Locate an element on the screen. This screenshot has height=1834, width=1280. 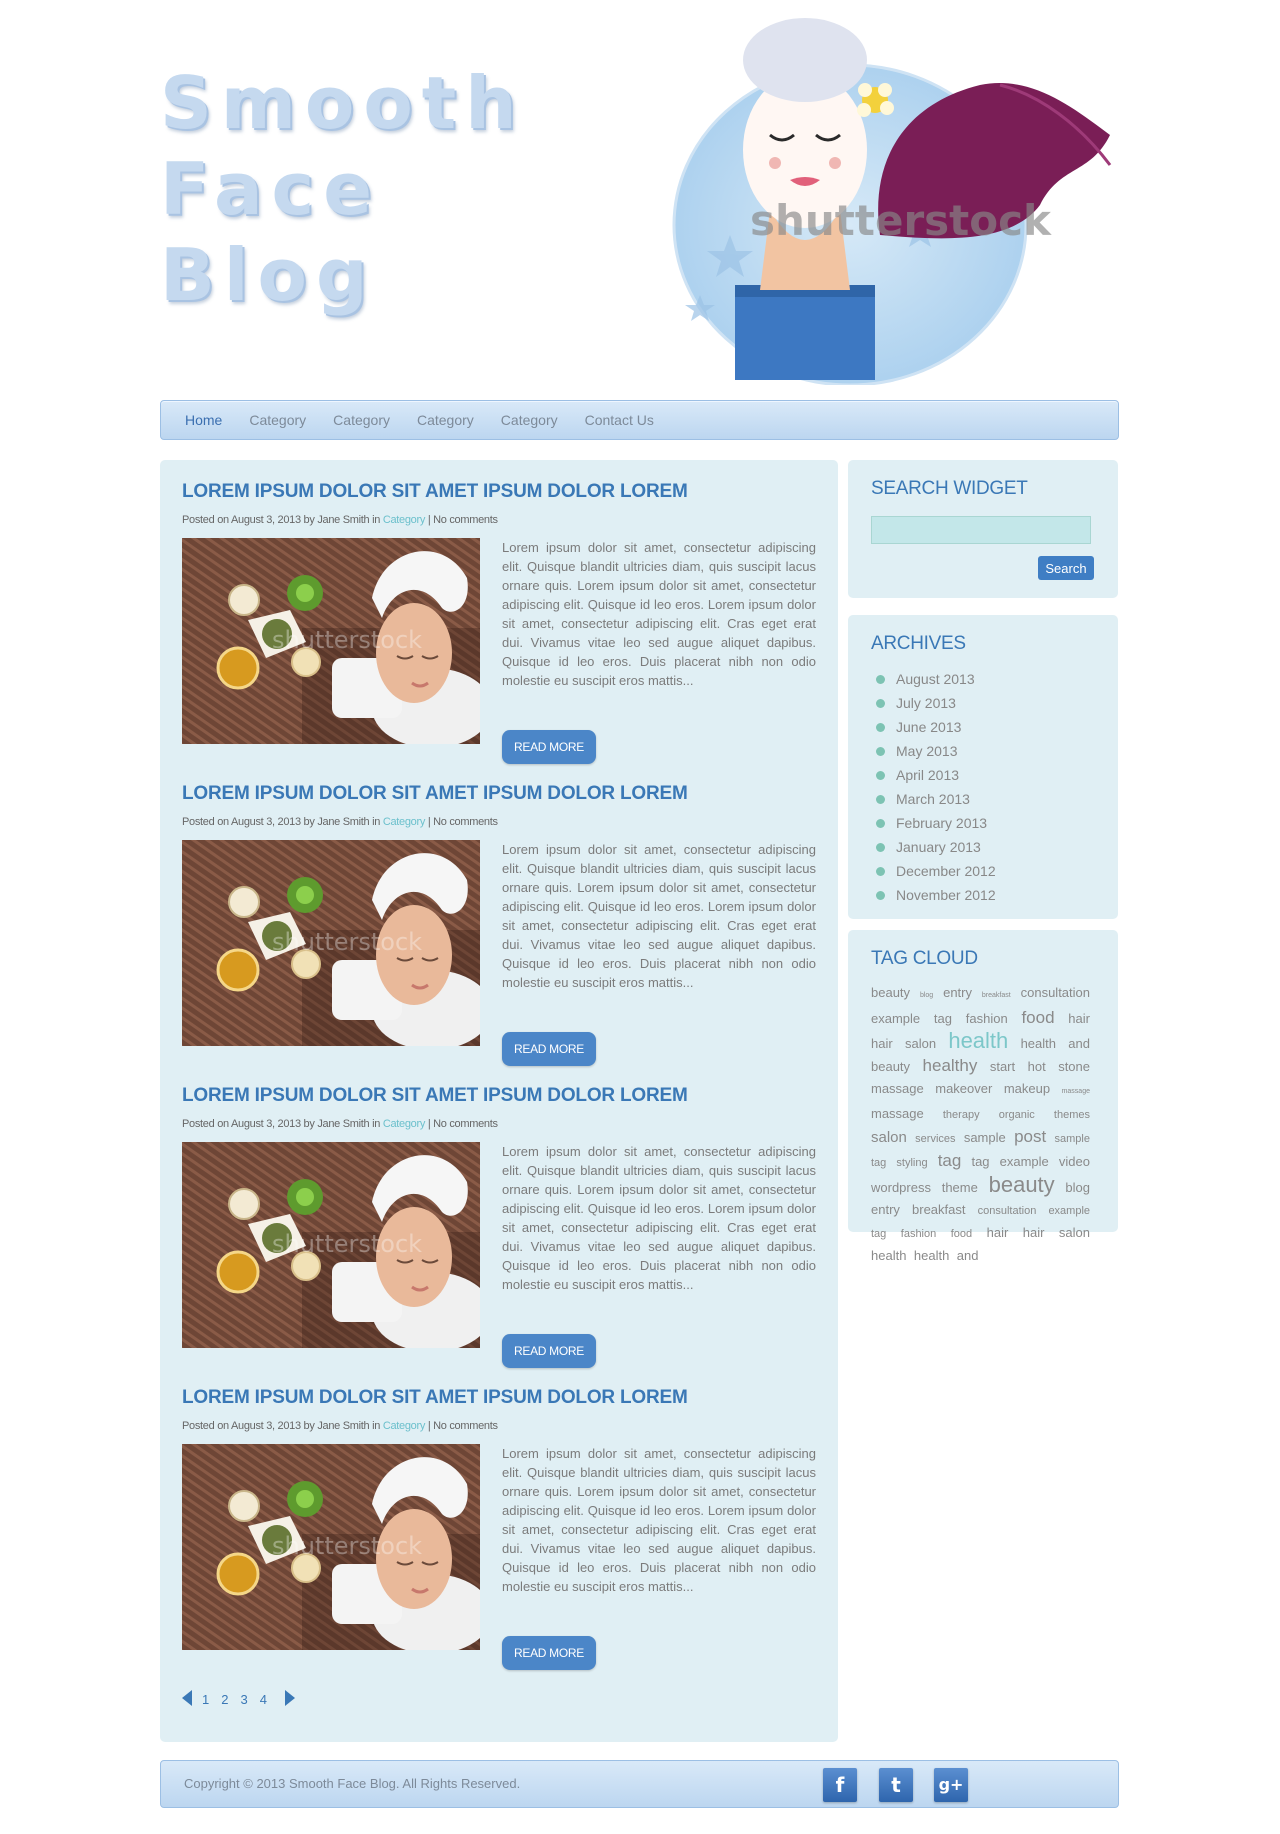
tag-link: styling is located at coordinates (911, 1163).